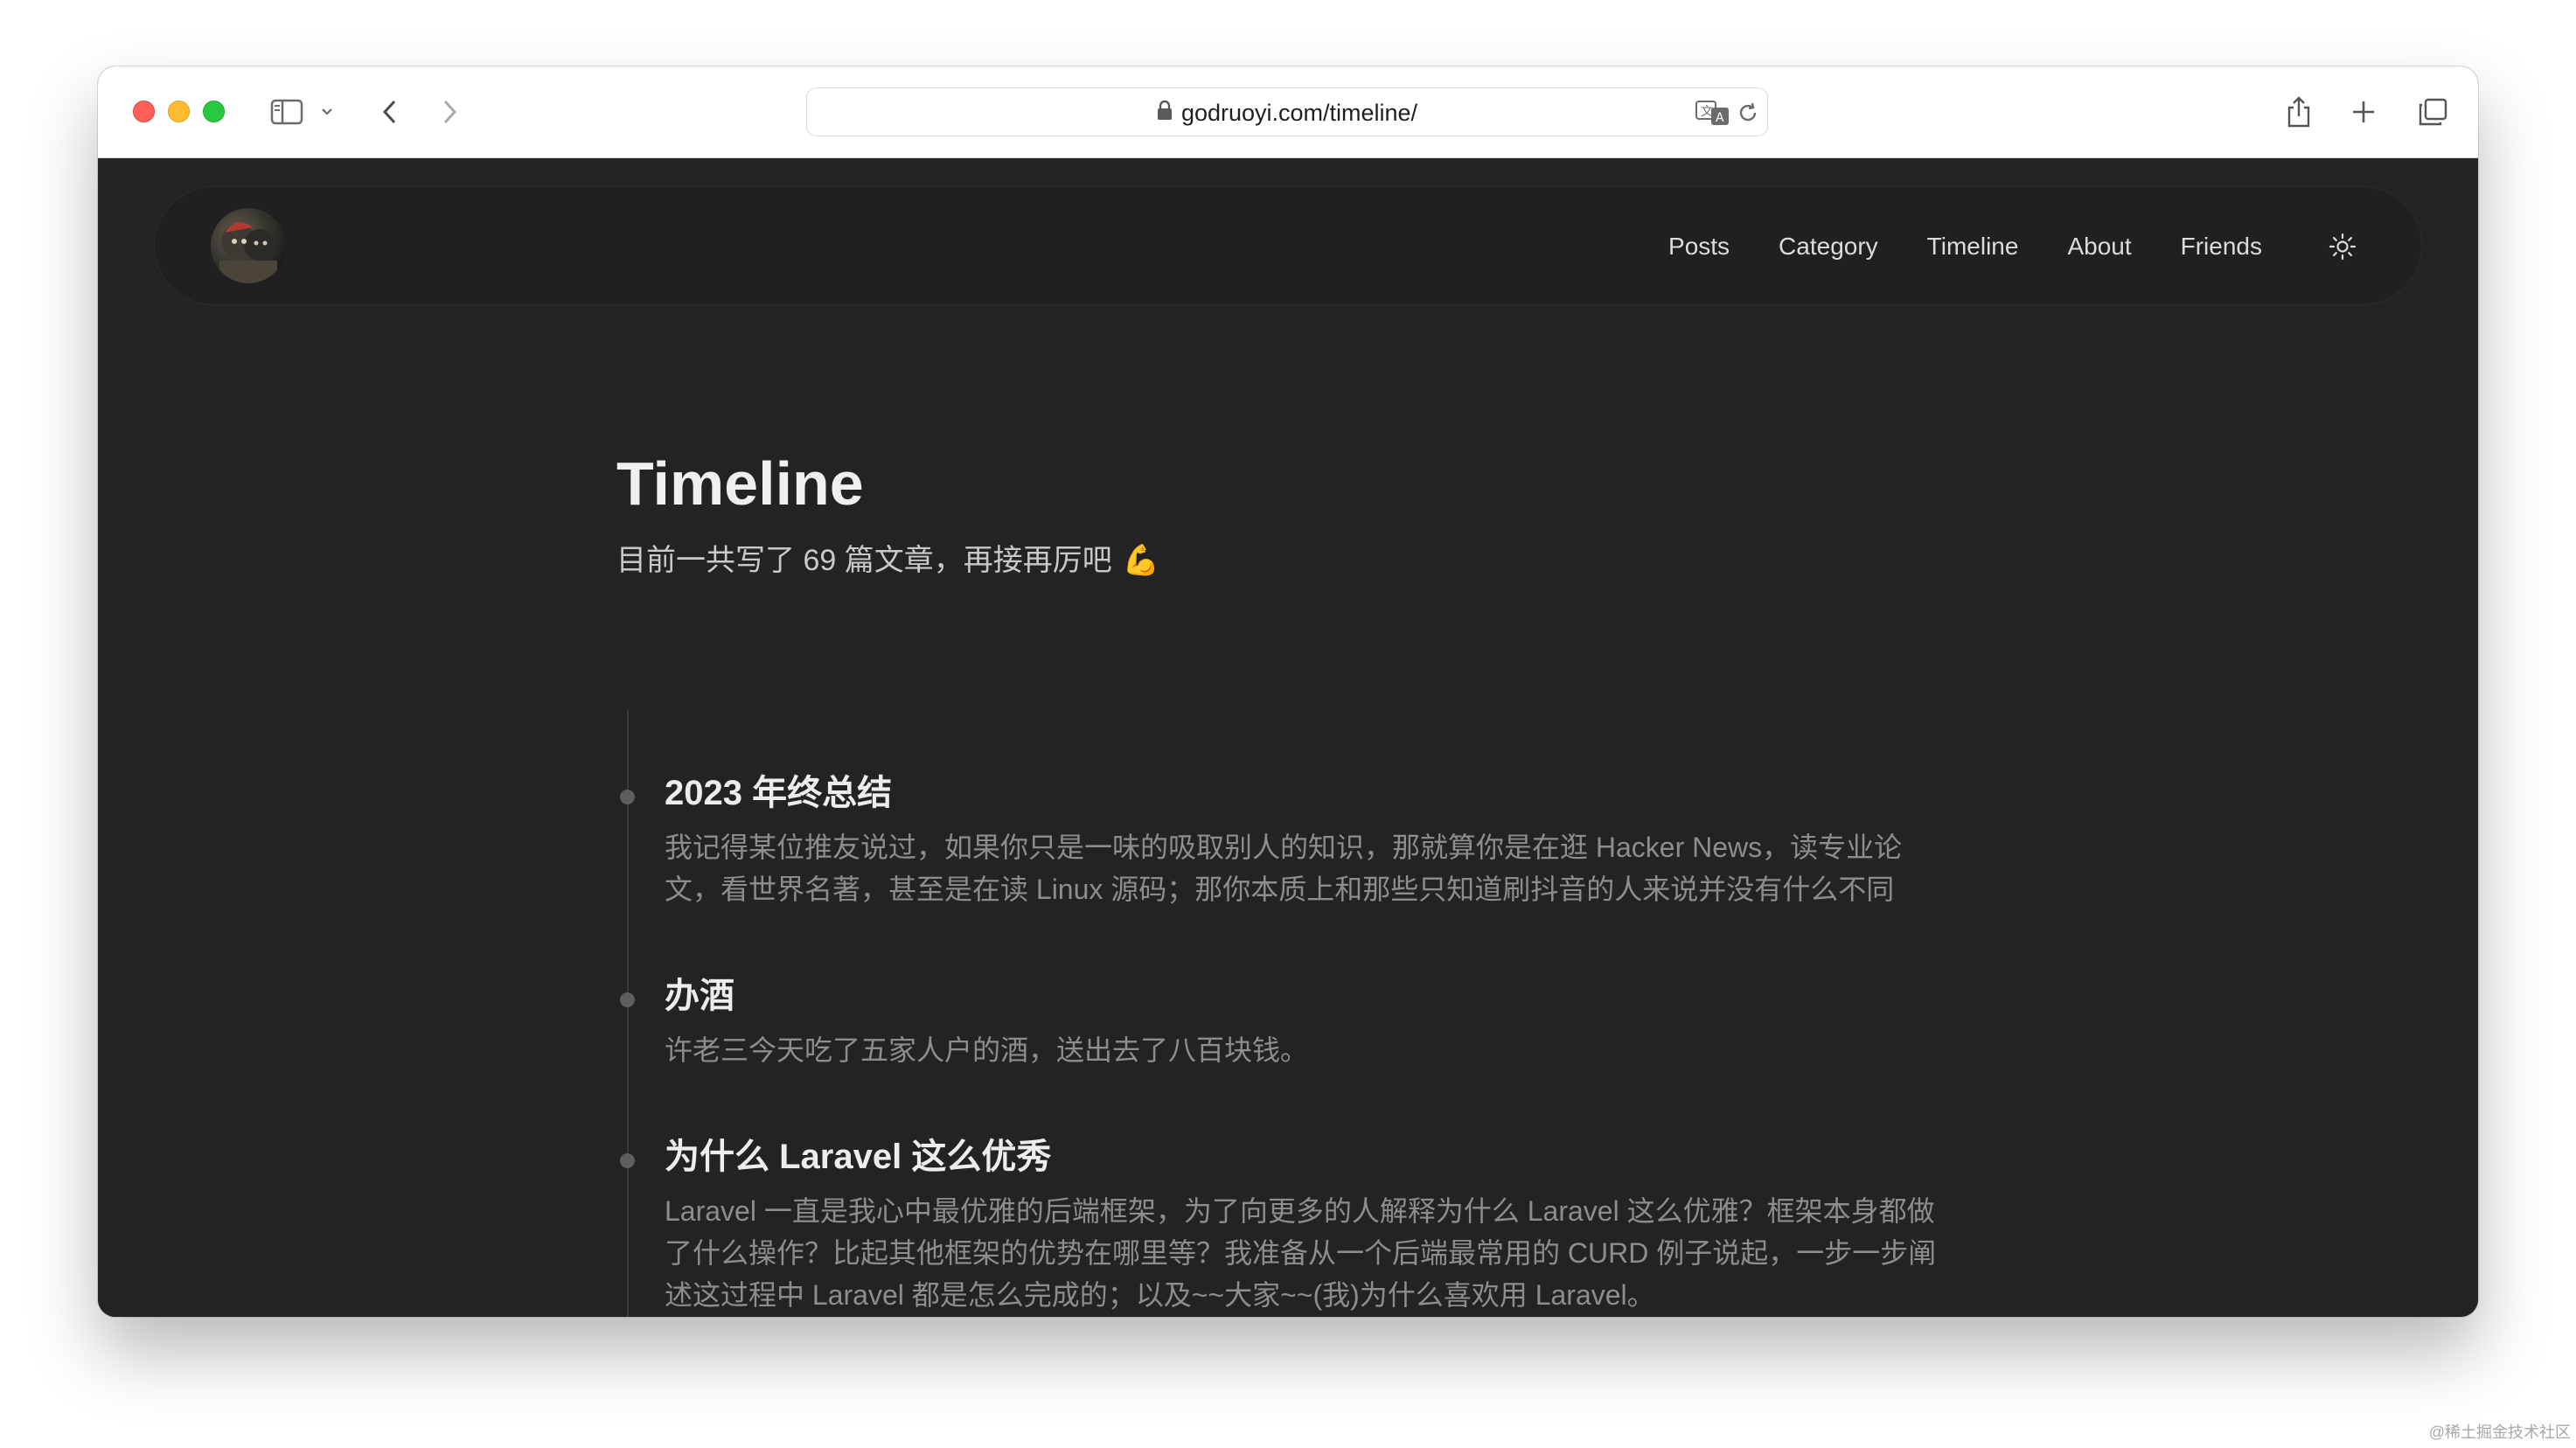 The image size is (2576, 1448). What do you see at coordinates (248, 246) in the screenshot?
I see `avatar` at bounding box center [248, 246].